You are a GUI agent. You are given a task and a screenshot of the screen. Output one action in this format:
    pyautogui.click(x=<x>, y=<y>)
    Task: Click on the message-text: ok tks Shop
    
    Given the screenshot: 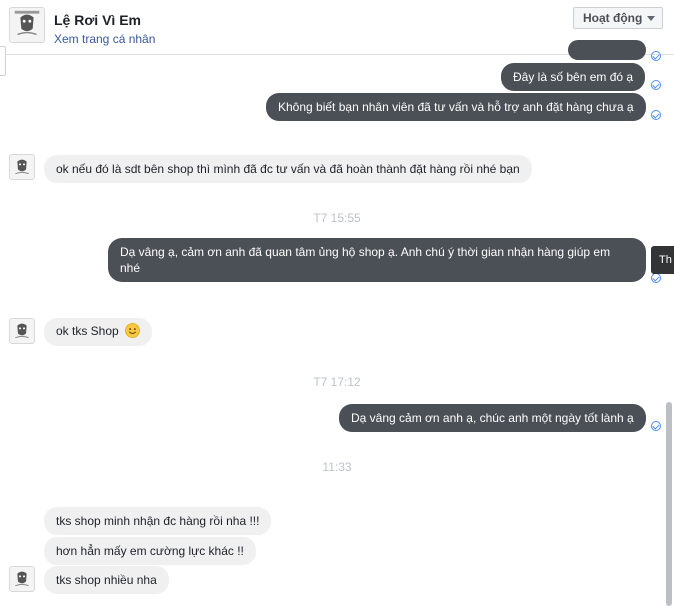 What is the action you would take?
    pyautogui.click(x=87, y=331)
    